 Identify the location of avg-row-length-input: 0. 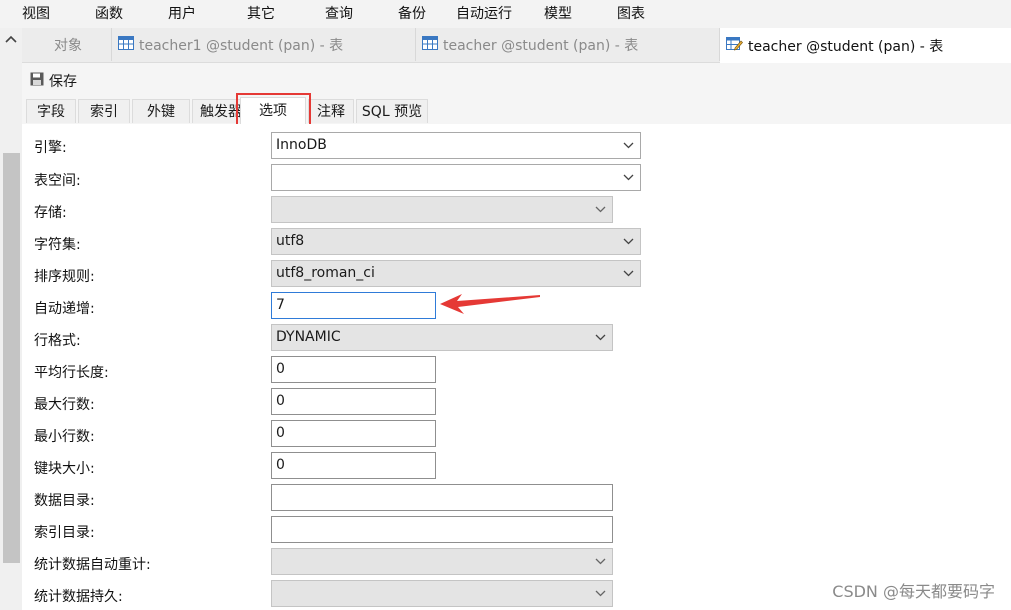
(353, 369).